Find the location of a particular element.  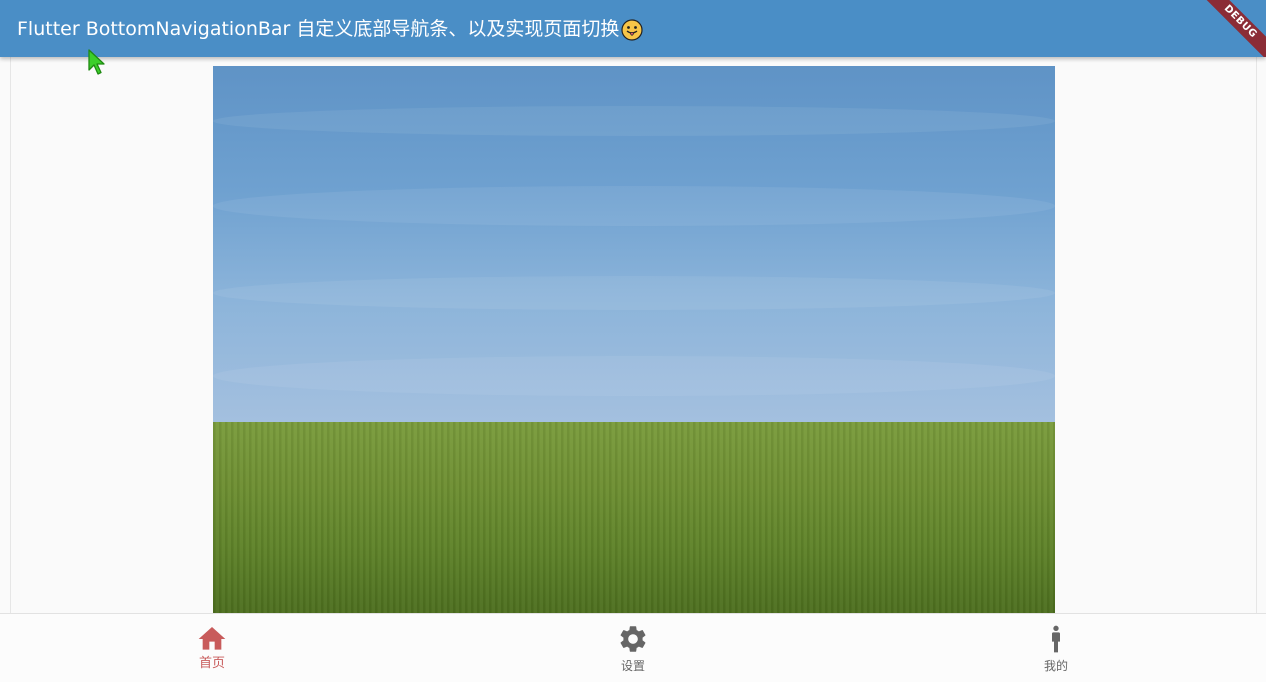

bottom-navigation-bar: 首页 设置 我的 is located at coordinates (633, 647).